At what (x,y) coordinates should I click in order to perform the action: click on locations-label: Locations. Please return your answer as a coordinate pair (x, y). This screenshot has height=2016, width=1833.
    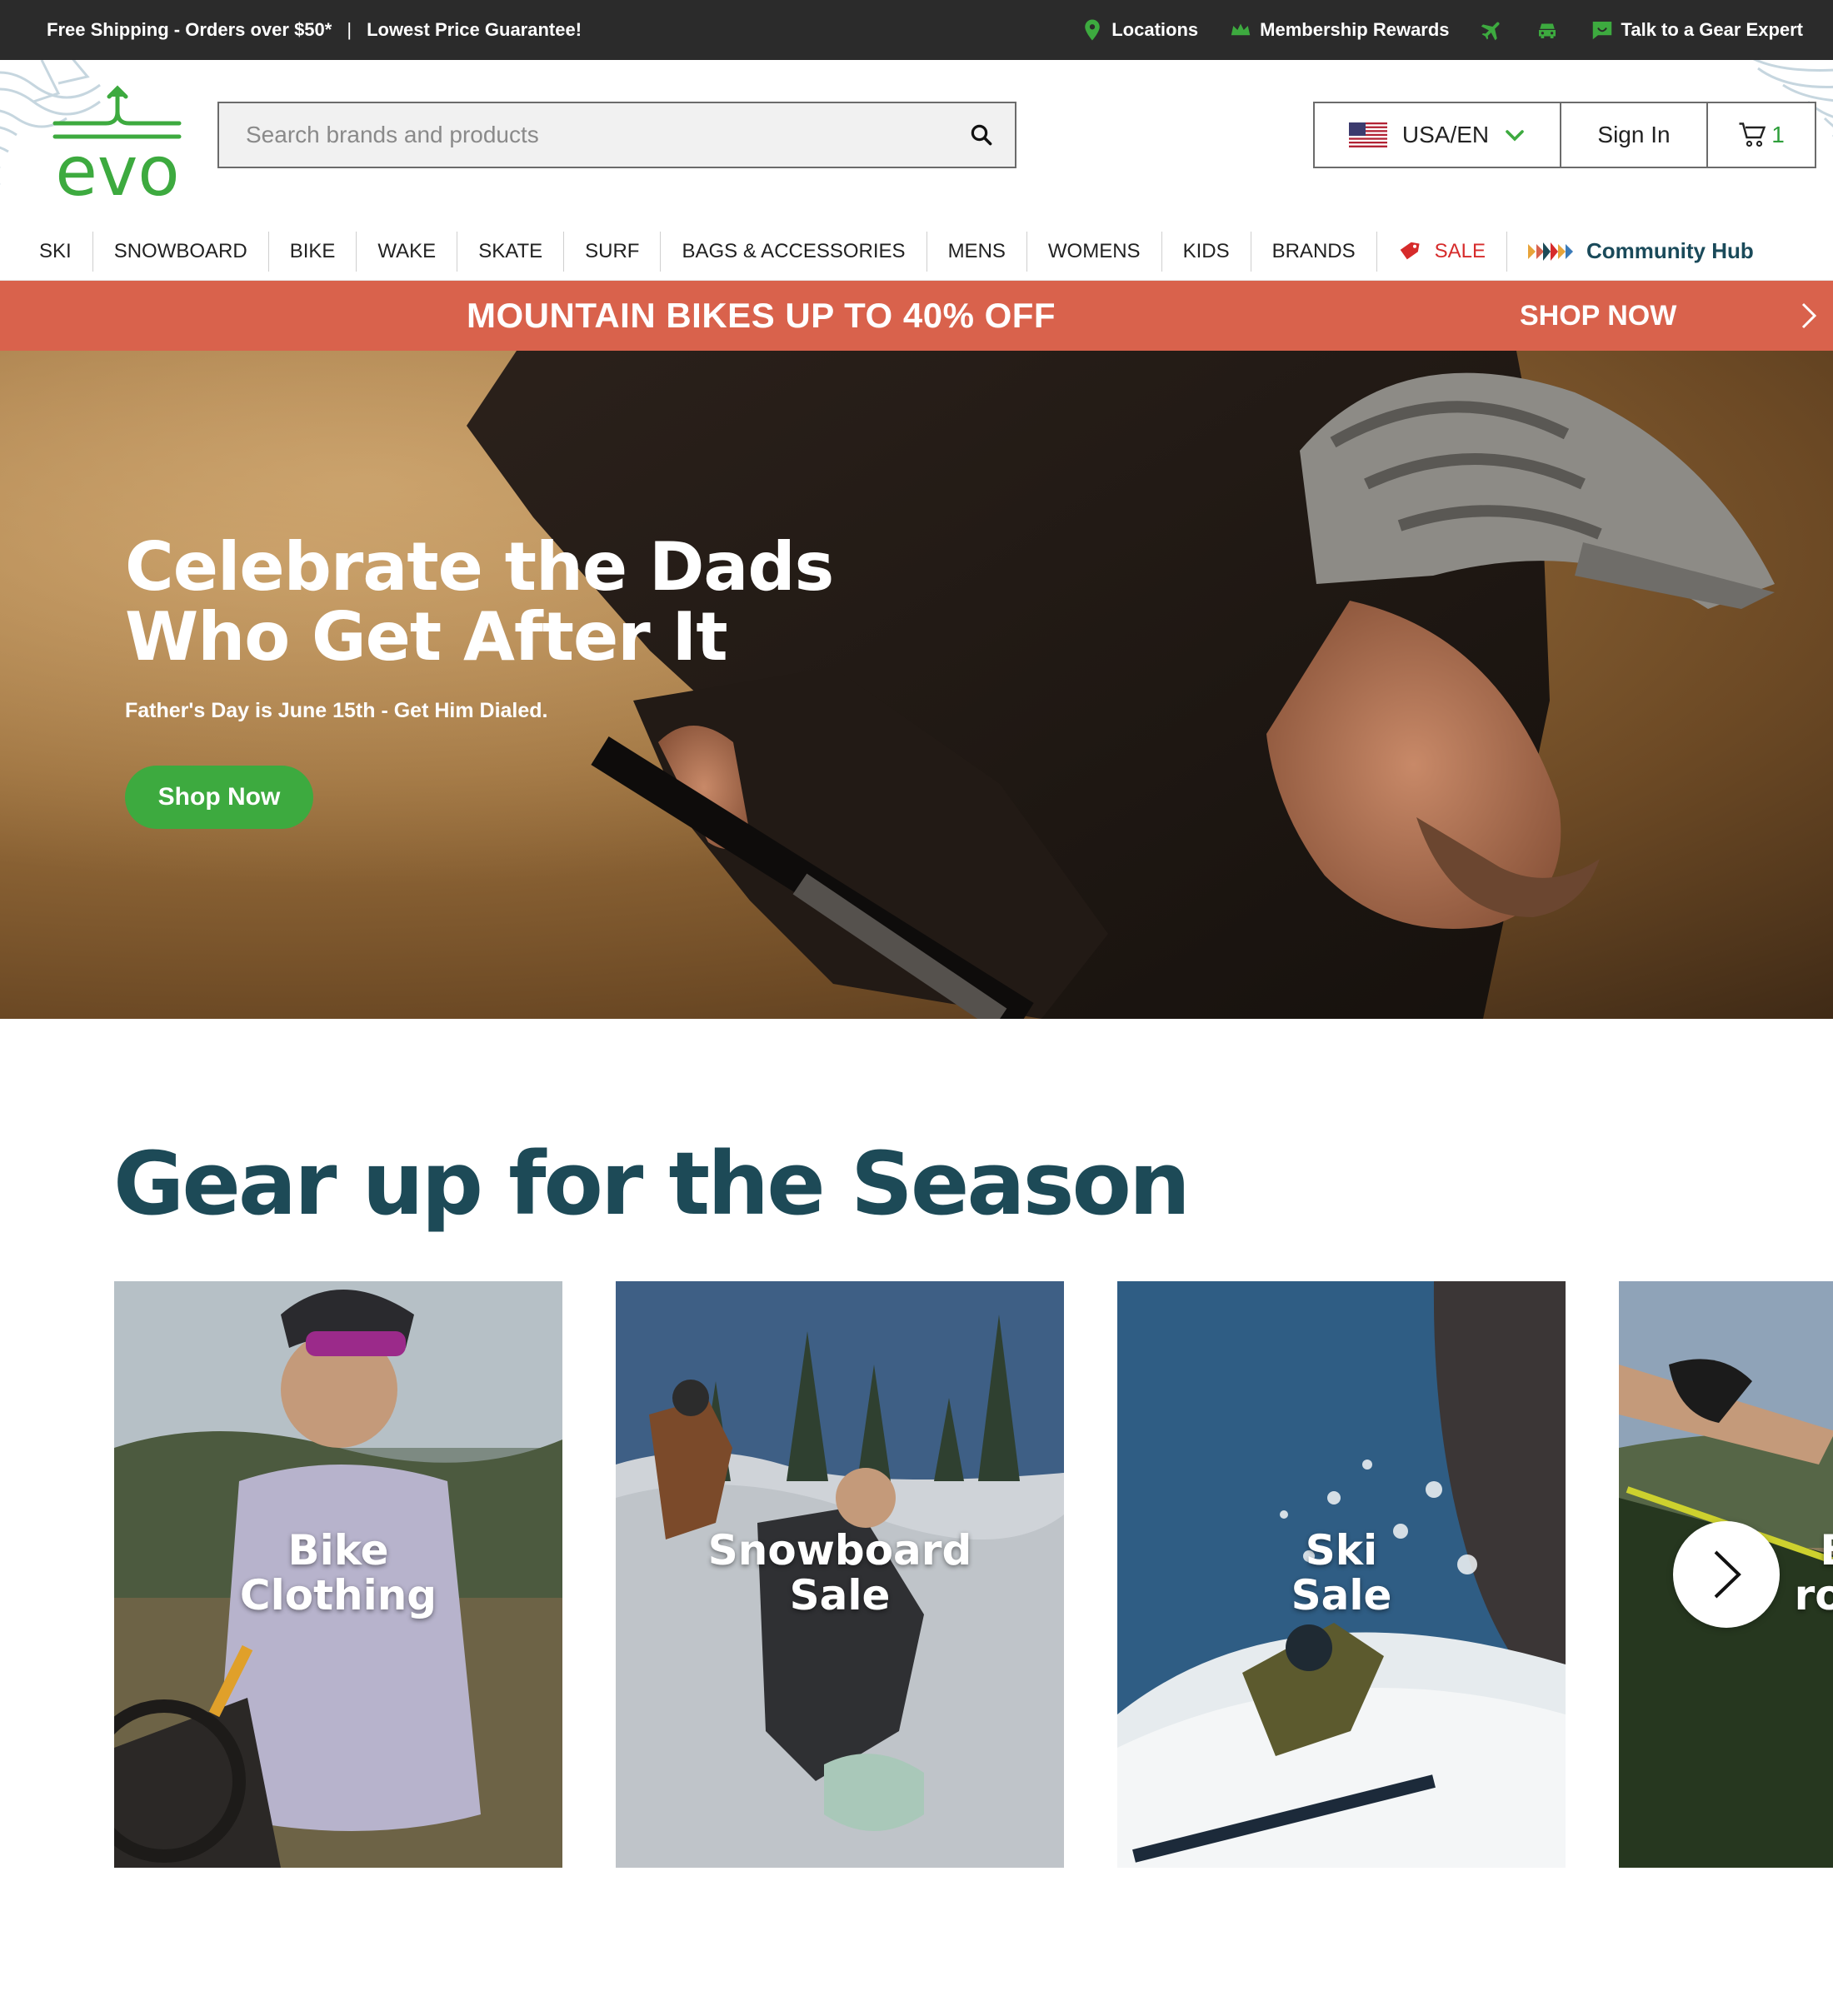
    Looking at the image, I should click on (1155, 29).